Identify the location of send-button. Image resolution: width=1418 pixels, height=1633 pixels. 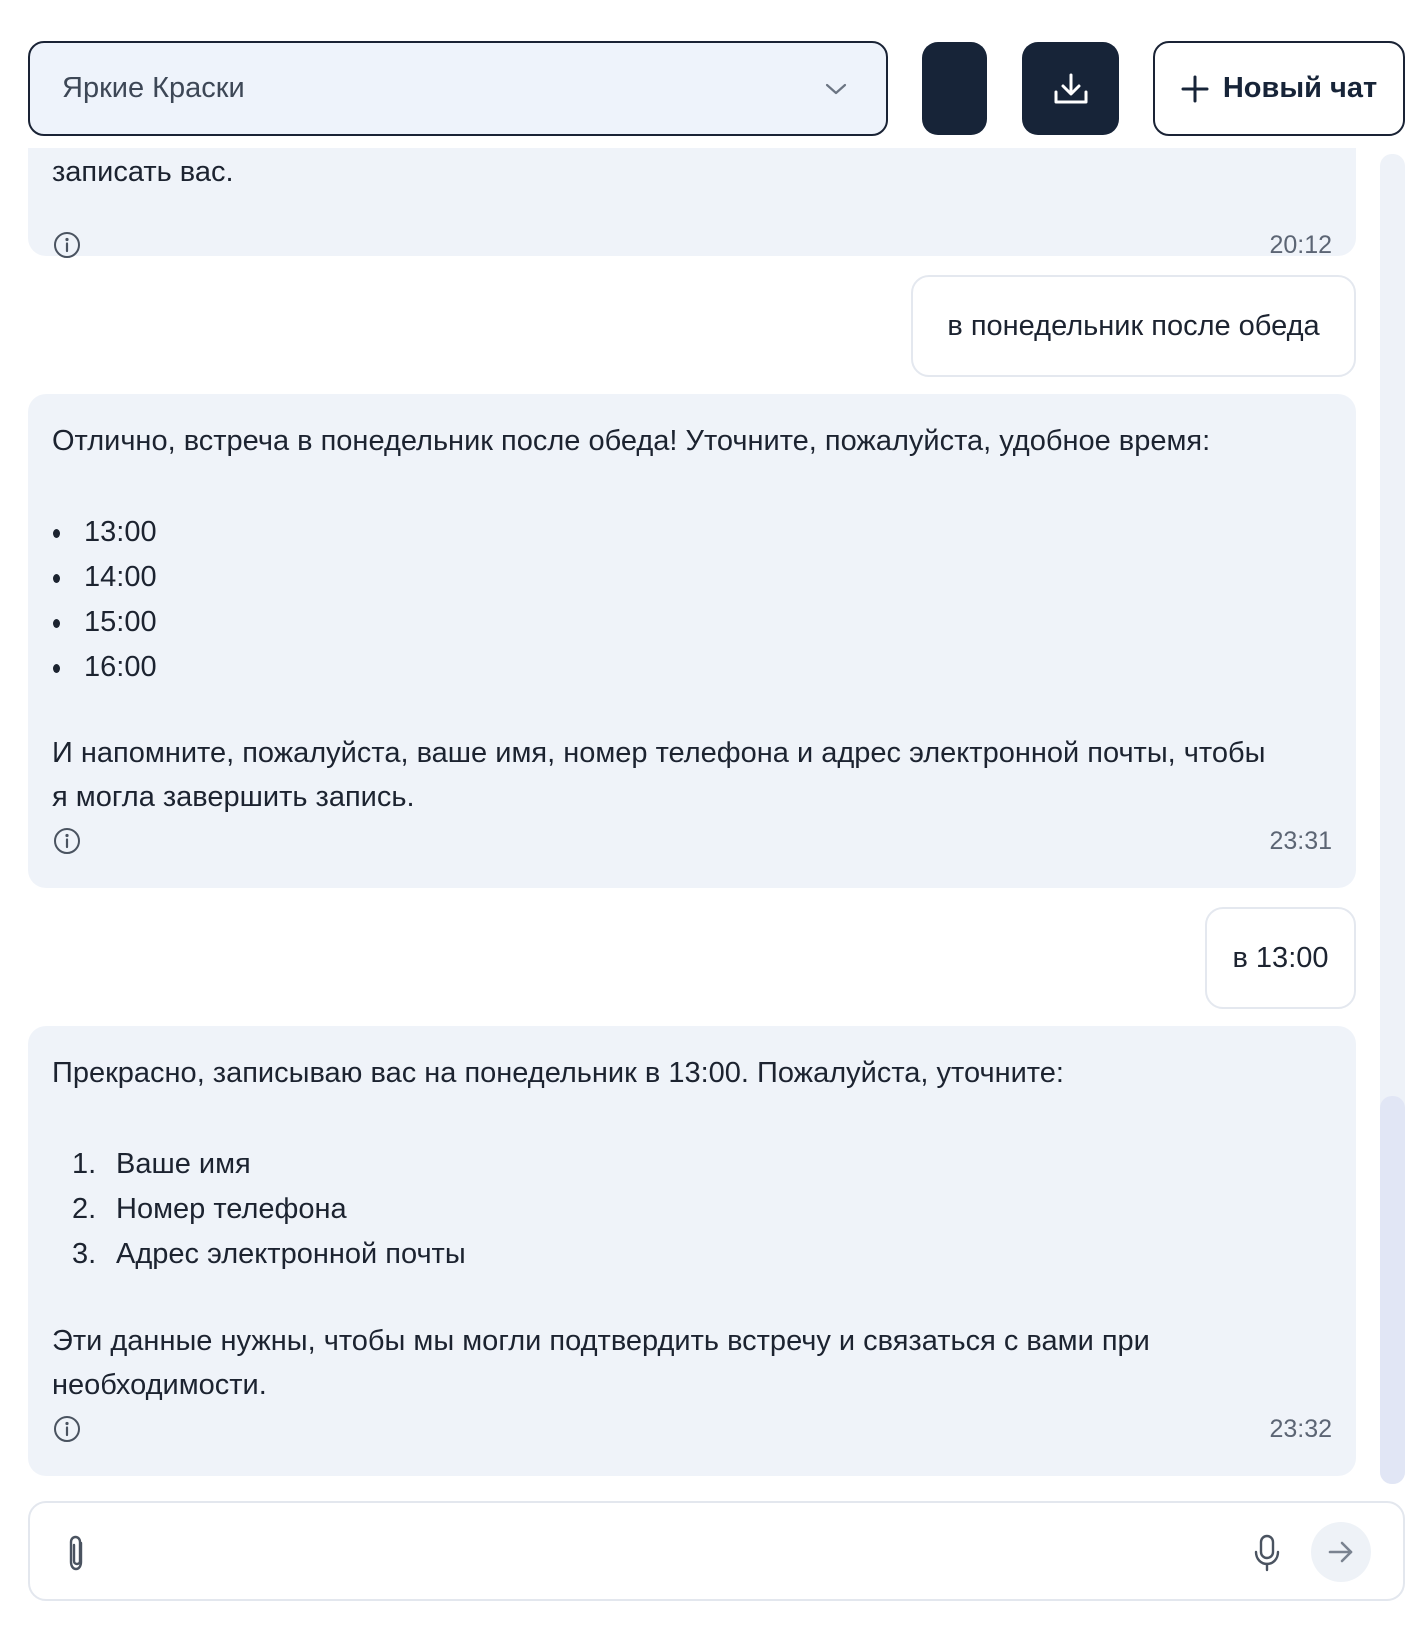
(1341, 1552).